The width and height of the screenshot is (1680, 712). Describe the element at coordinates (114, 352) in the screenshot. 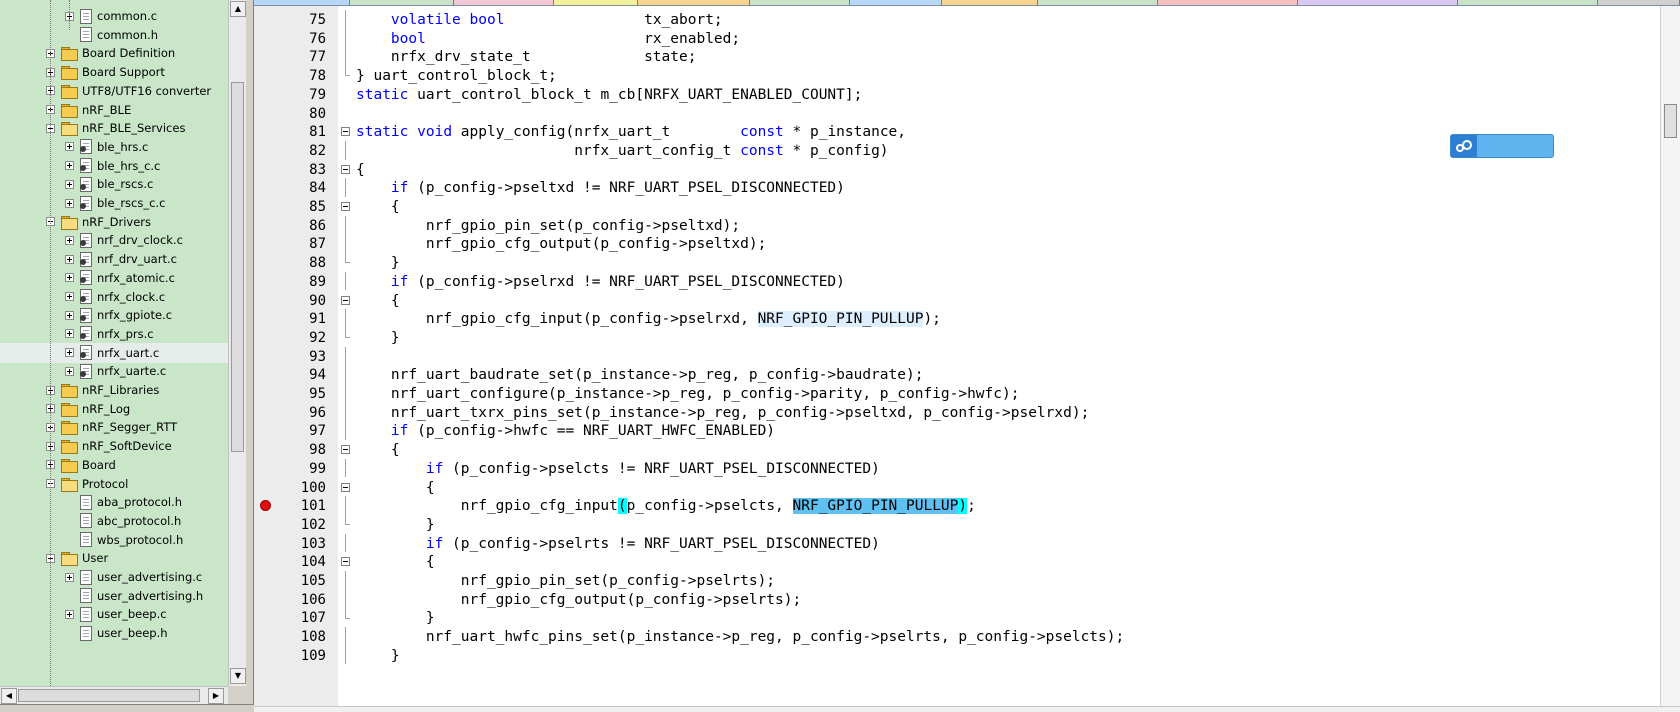

I see `tree-file: nrfx_uart.c` at that location.